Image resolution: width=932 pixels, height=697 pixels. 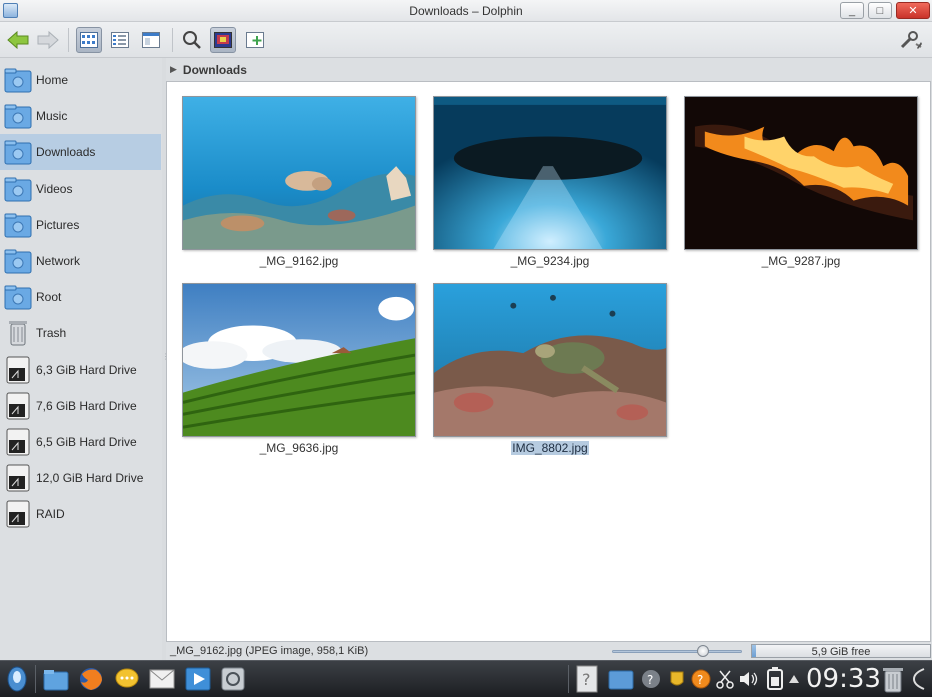 I want to click on back-arrow-icon, so click(x=18, y=40).